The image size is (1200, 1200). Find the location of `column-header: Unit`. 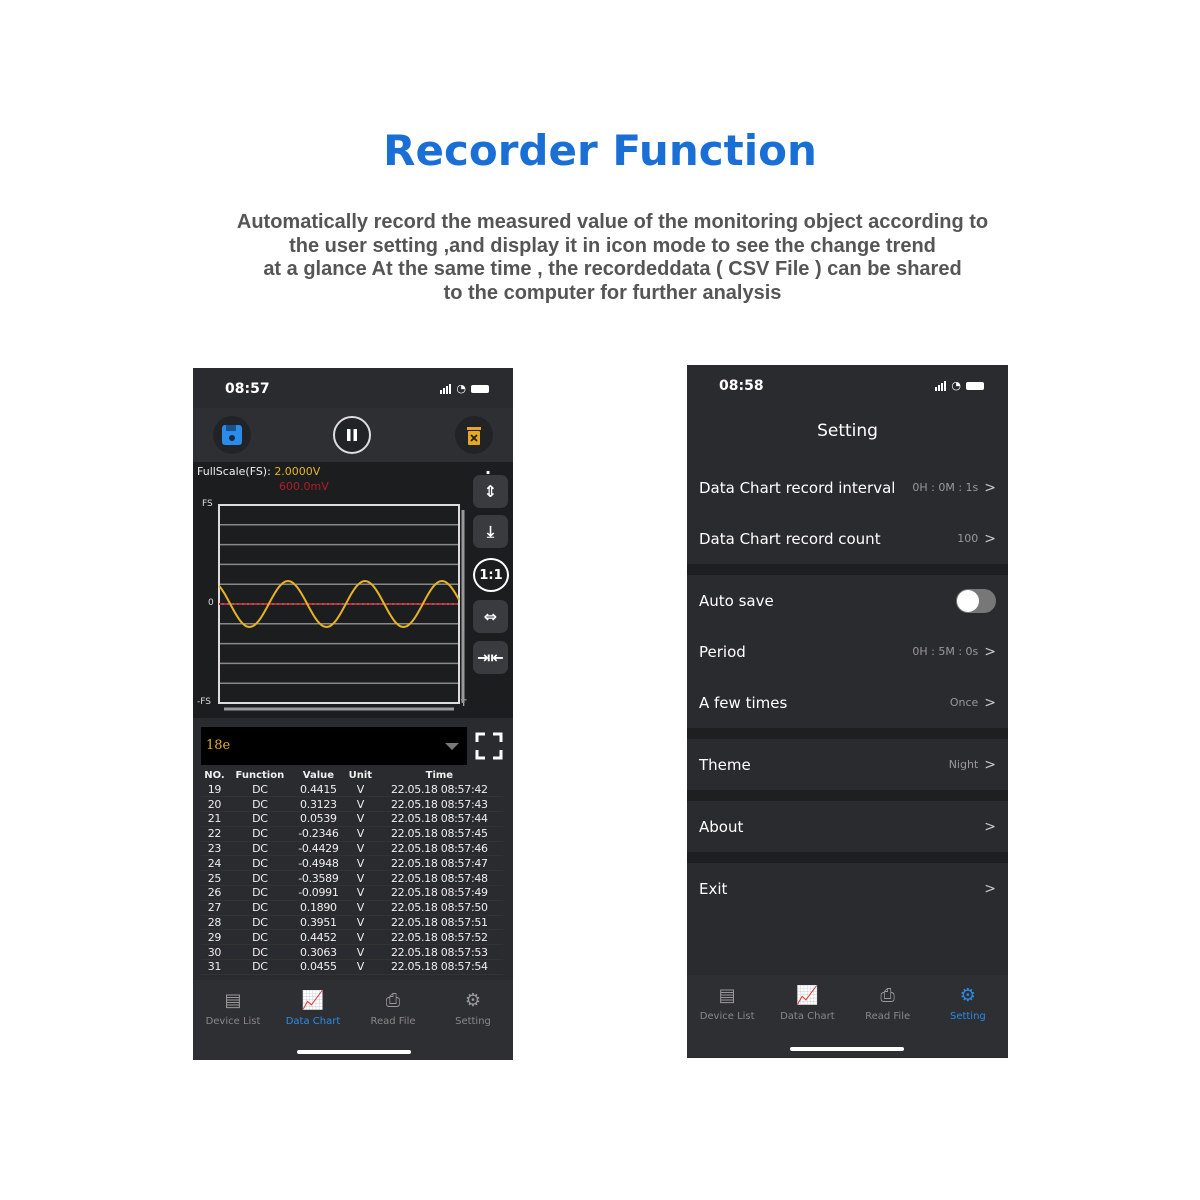

column-header: Unit is located at coordinates (360, 775).